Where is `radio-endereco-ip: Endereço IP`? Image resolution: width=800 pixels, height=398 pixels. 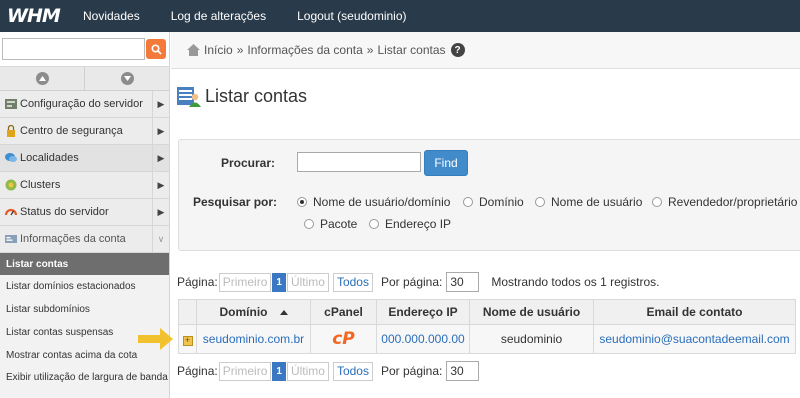 radio-endereco-ip: Endereço IP is located at coordinates (410, 224).